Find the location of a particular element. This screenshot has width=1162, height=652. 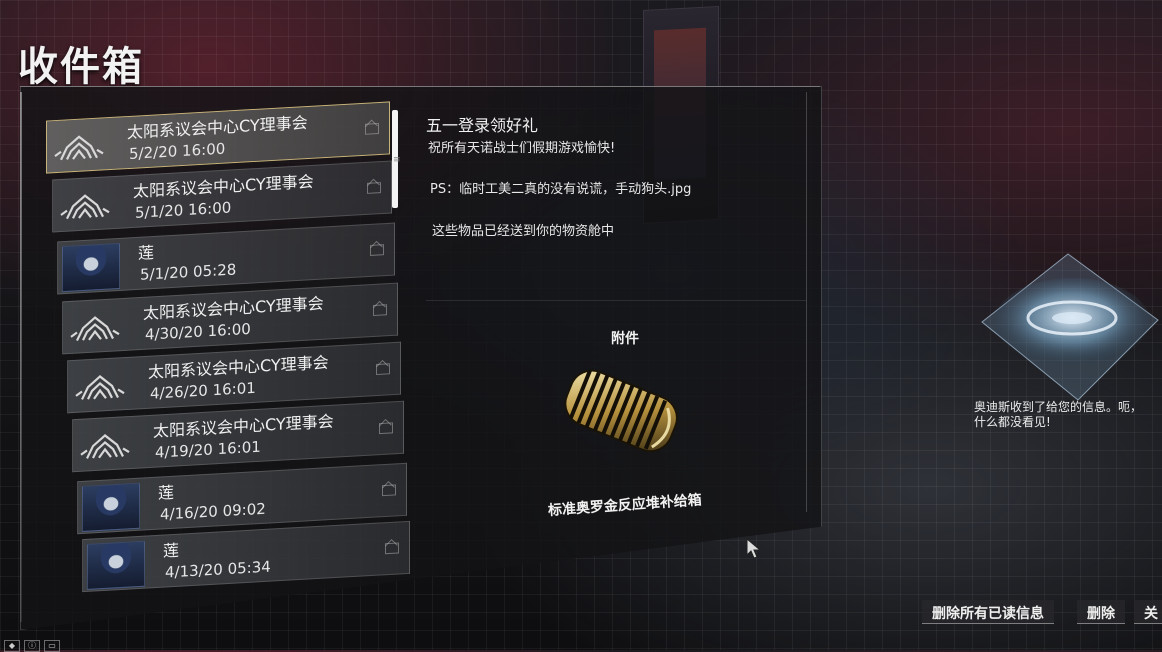

ordis-message: 奥迪斯收到了给您的信息。呃， 什么都没看见! is located at coordinates (1068, 415).